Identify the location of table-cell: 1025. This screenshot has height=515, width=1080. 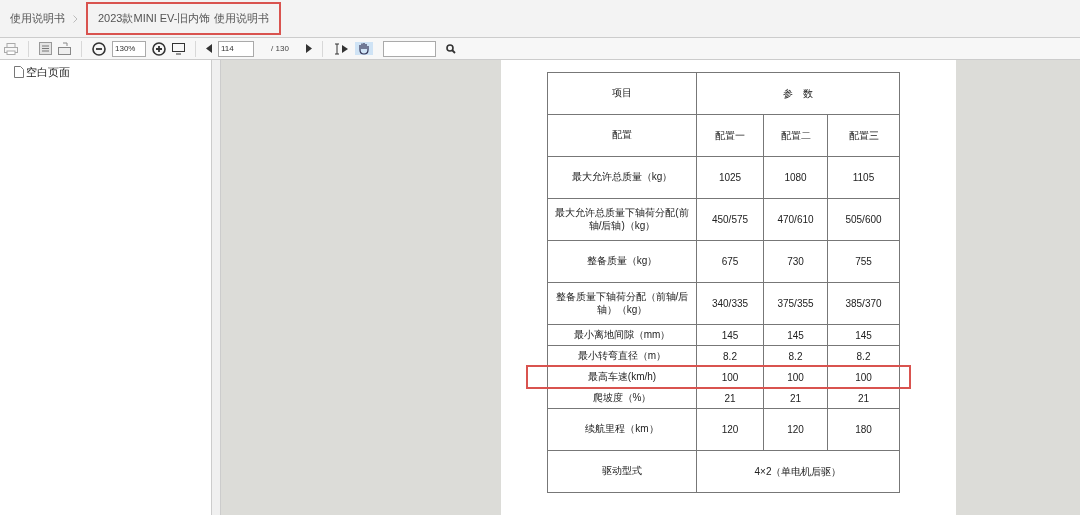
(730, 177).